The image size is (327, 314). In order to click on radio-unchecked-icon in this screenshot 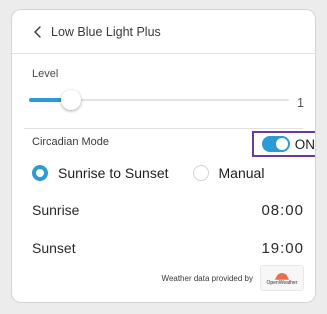, I will do `click(200, 173)`.